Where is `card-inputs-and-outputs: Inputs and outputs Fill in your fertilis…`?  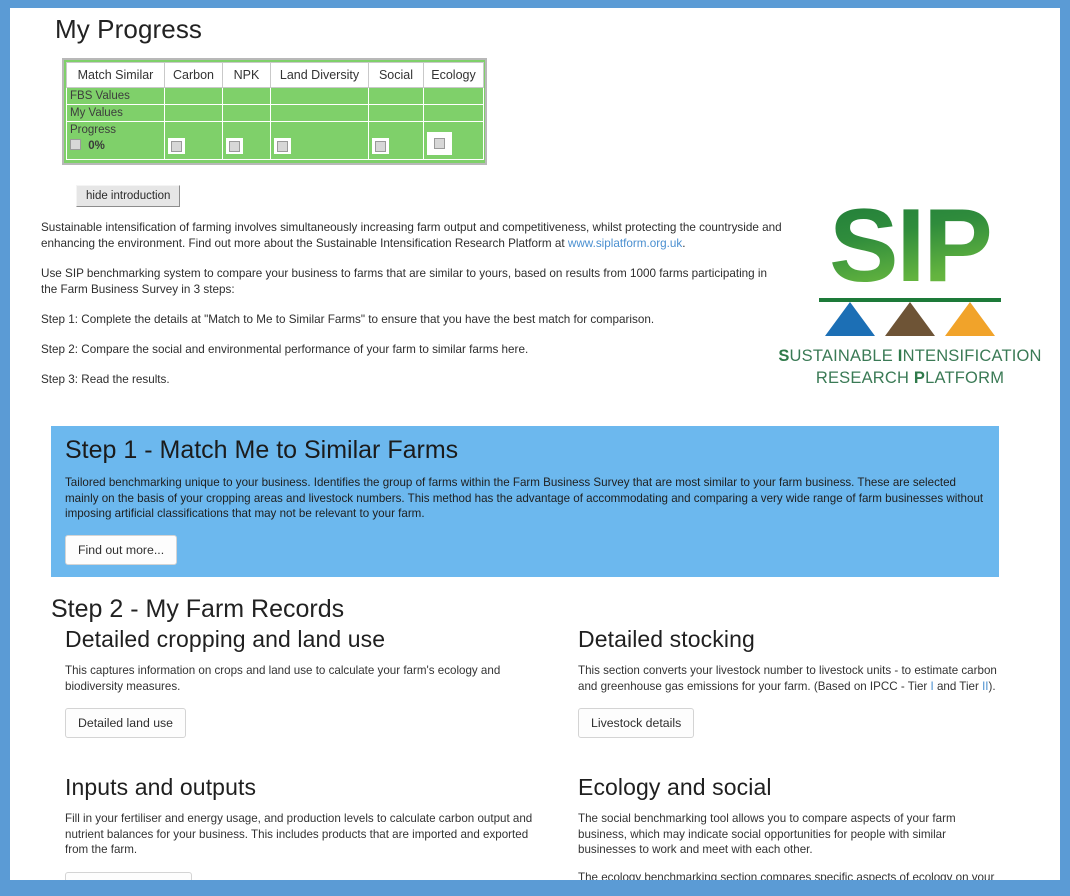 card-inputs-and-outputs: Inputs and outputs Fill in your fertilis… is located at coordinates (307, 824).